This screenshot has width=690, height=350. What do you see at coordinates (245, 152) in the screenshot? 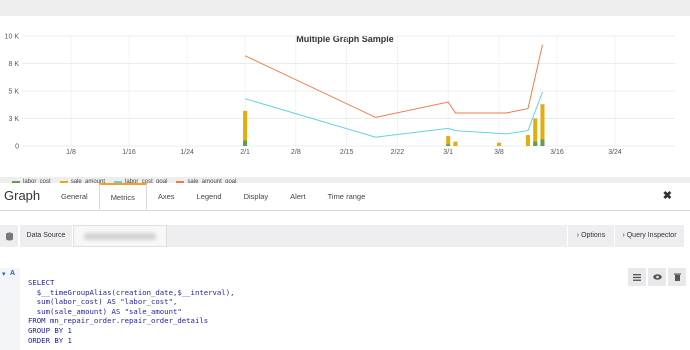
I see `x-tick-label: 2/1` at bounding box center [245, 152].